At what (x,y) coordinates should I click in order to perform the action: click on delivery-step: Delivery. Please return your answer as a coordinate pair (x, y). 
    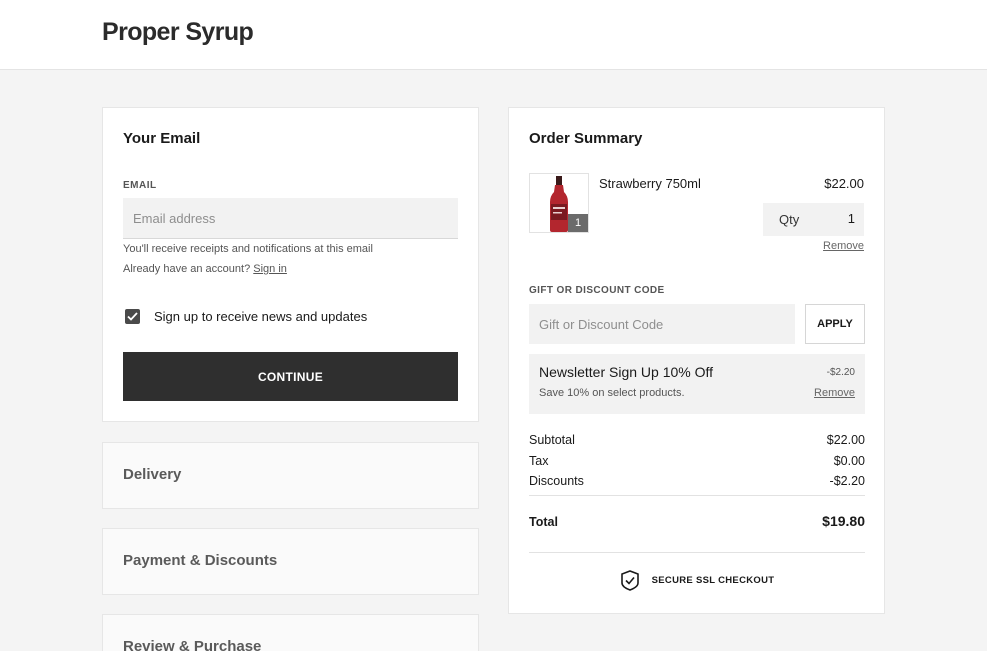
    Looking at the image, I should click on (290, 475).